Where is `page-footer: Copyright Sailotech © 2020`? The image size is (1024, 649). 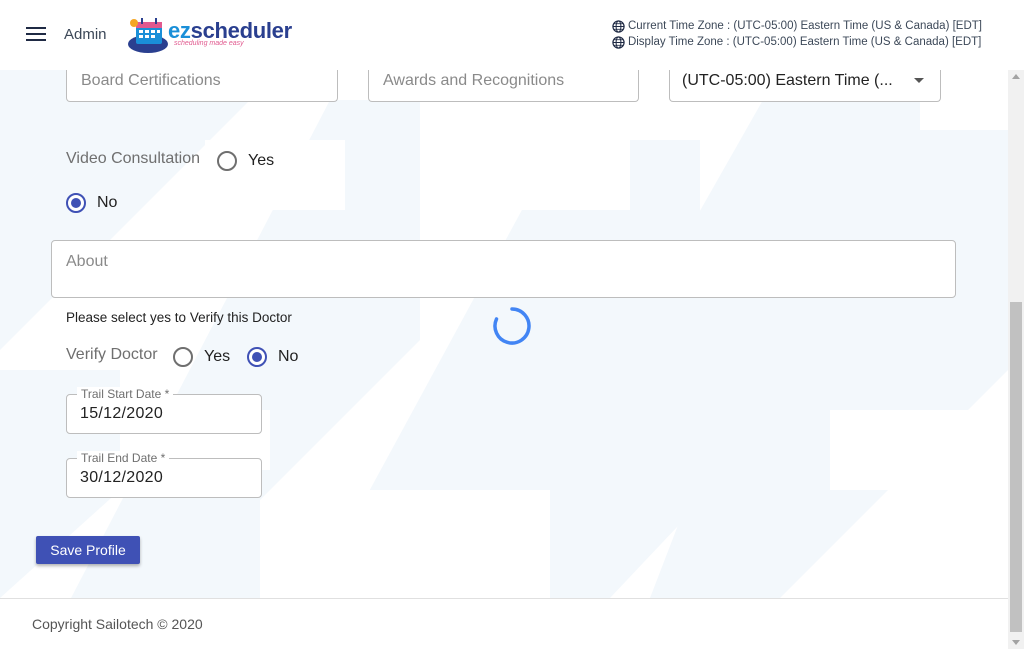
page-footer: Copyright Sailotech © 2020 is located at coordinates (504, 623).